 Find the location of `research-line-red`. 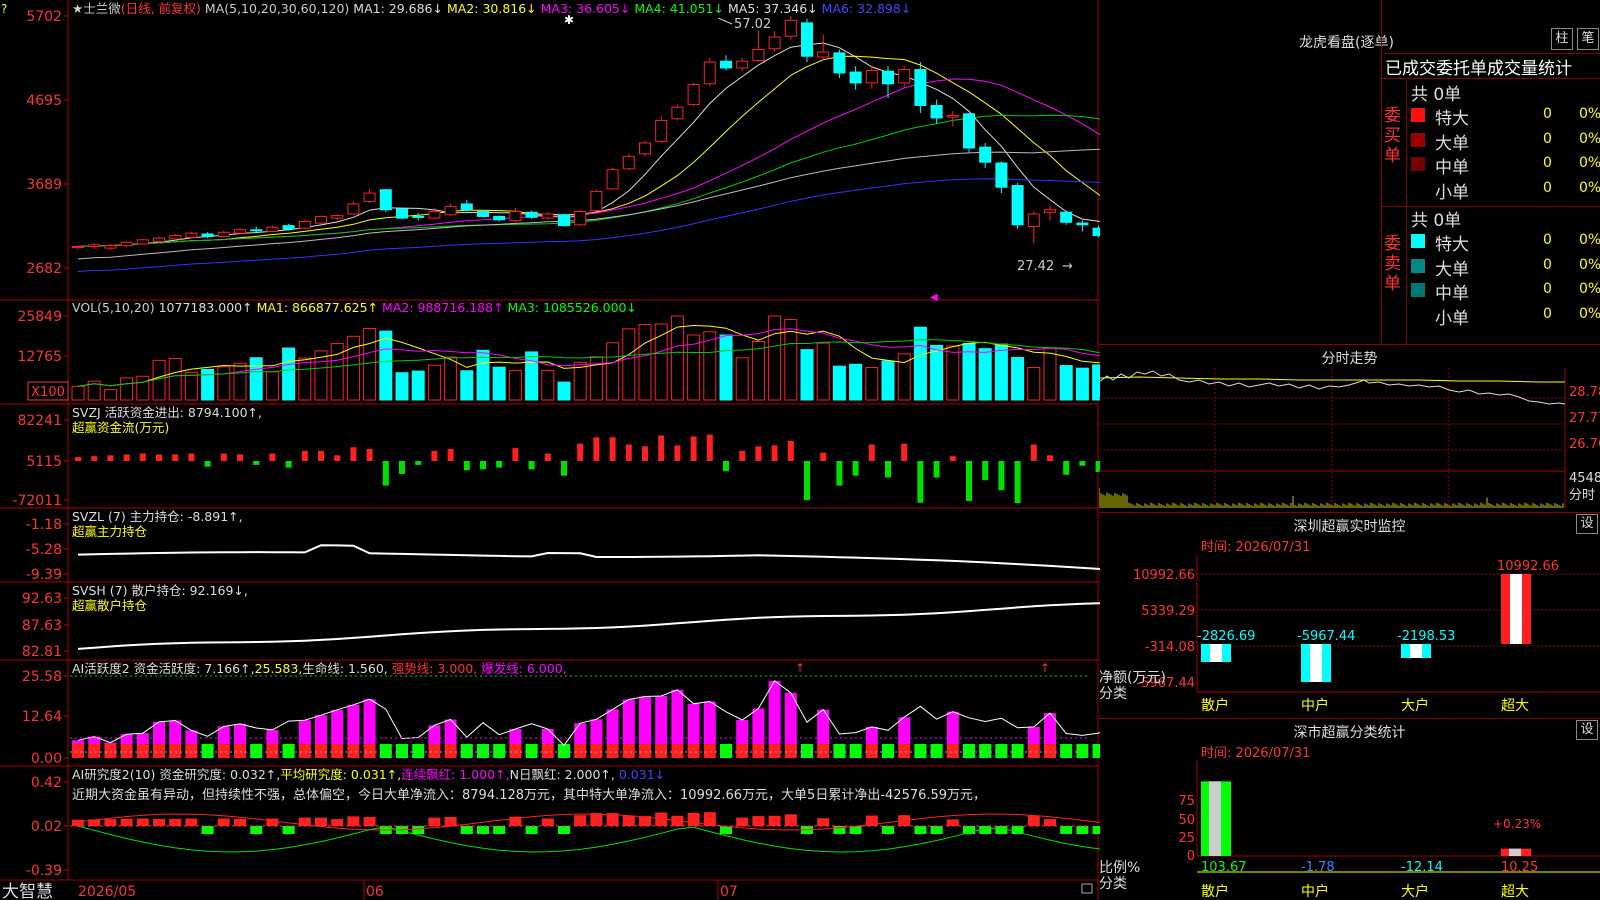

research-line-red is located at coordinates (588, 822).